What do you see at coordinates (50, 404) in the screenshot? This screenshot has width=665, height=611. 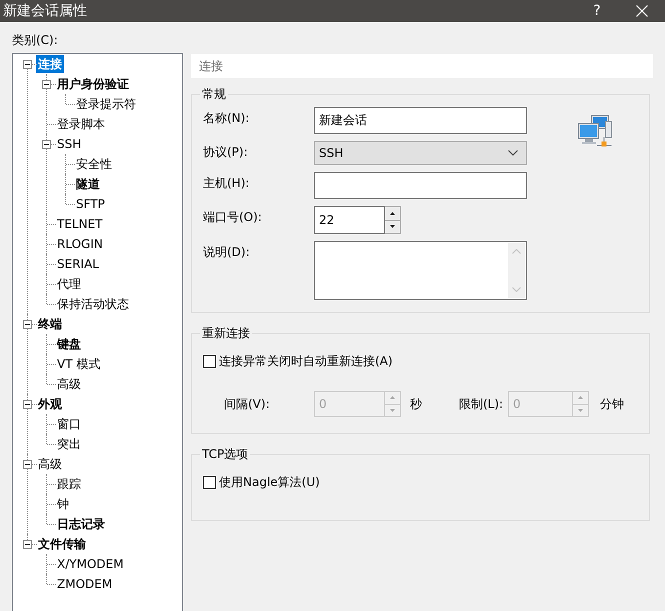 I see `tree-item: 外观` at bounding box center [50, 404].